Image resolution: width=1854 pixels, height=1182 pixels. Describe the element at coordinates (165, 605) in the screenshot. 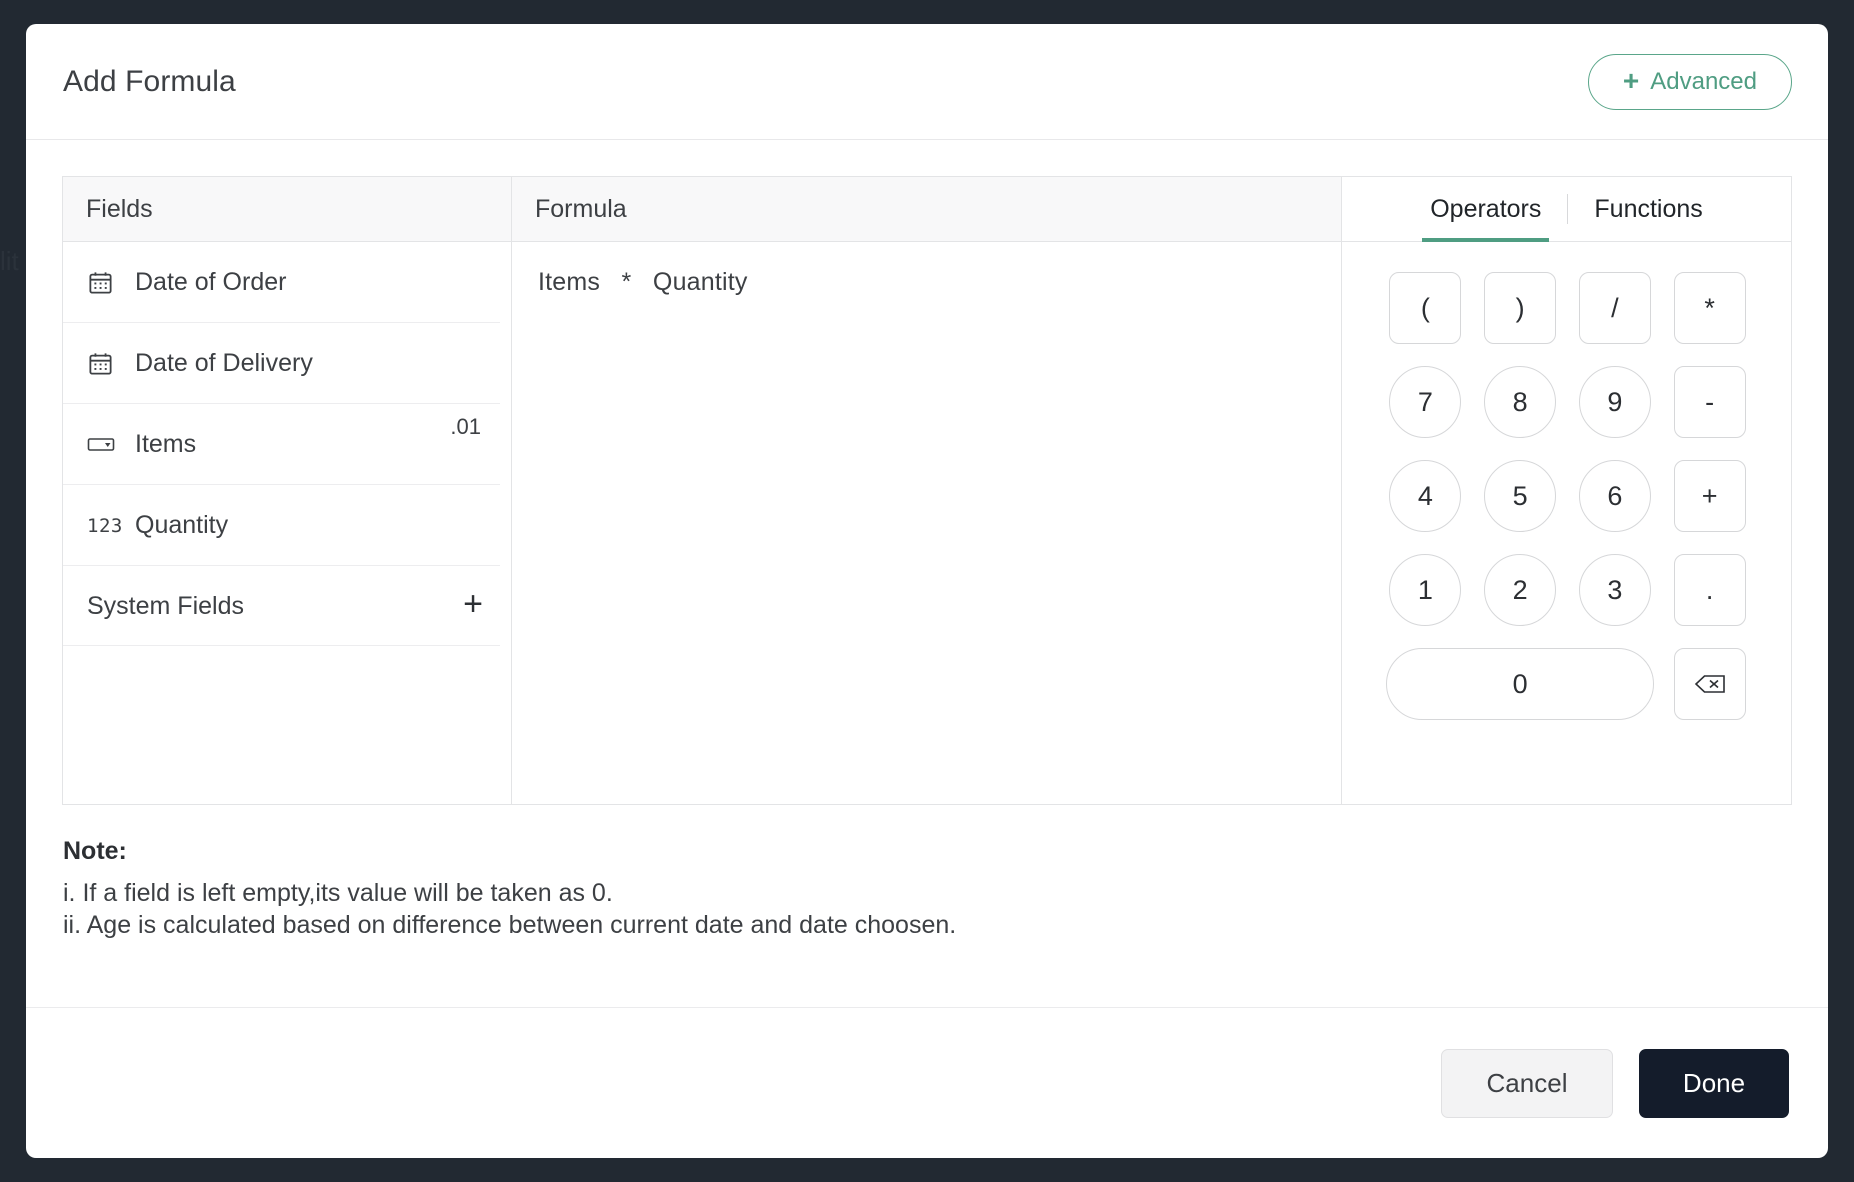

I see `system-fields-label: System Fields` at that location.